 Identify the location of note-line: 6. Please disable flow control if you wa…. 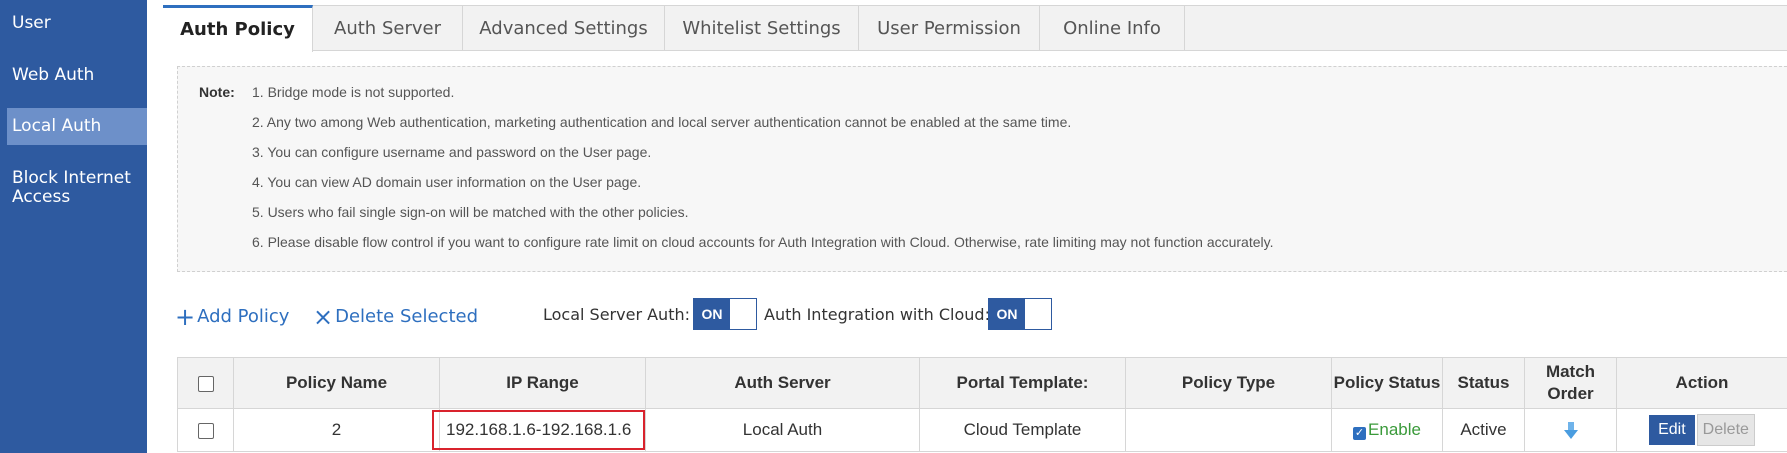
(763, 242).